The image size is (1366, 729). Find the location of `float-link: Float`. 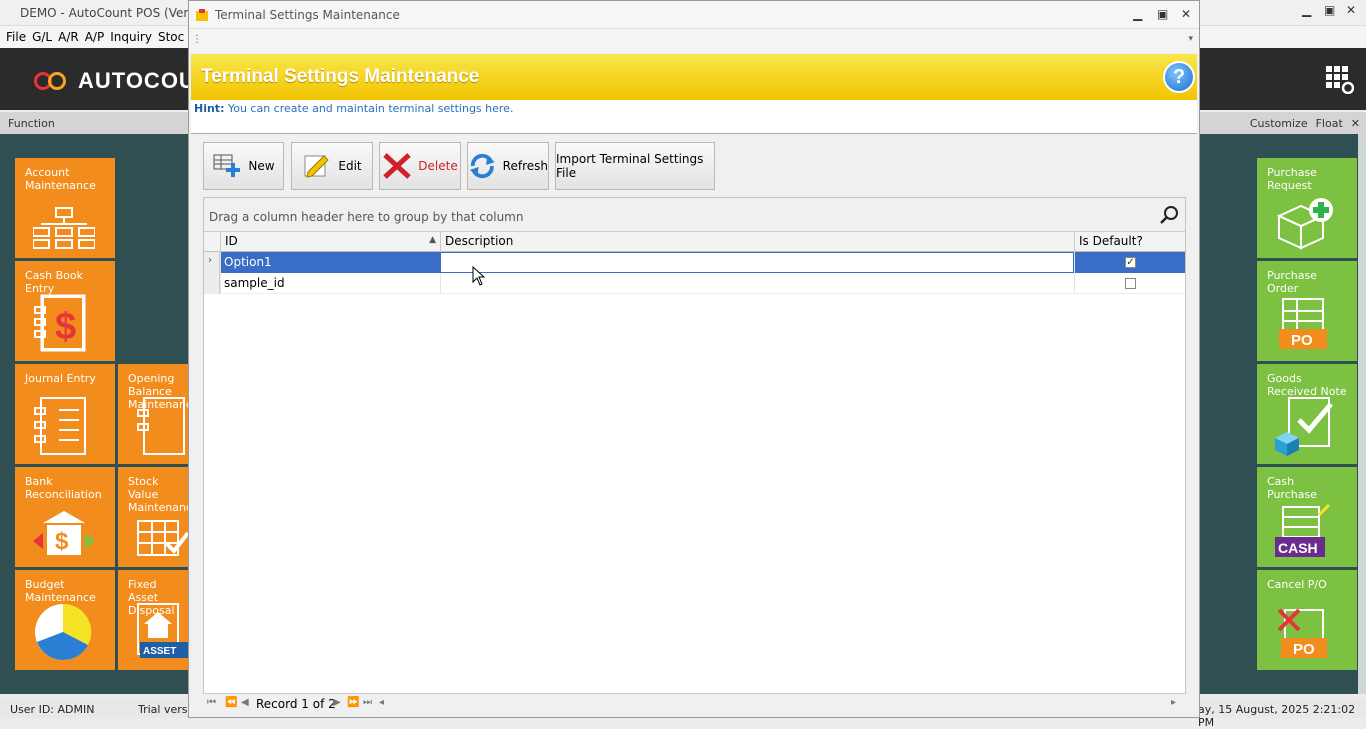

float-link: Float is located at coordinates (1329, 123).